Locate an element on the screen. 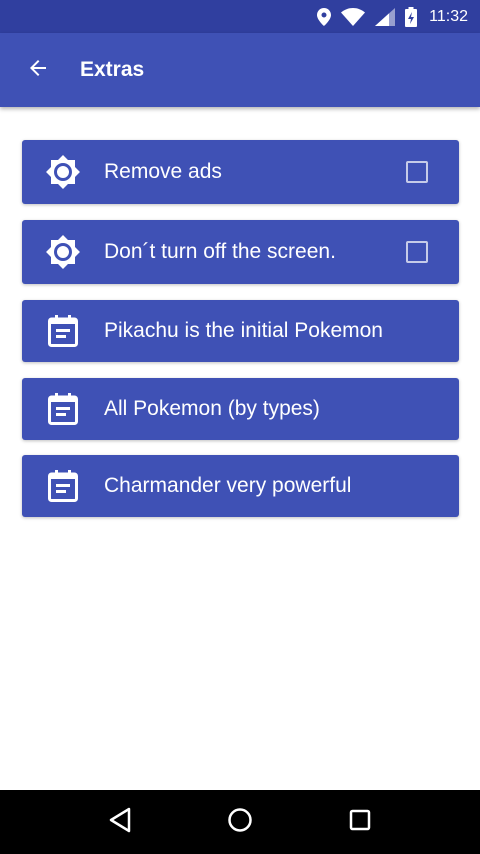  signal-icon is located at coordinates (385, 16).